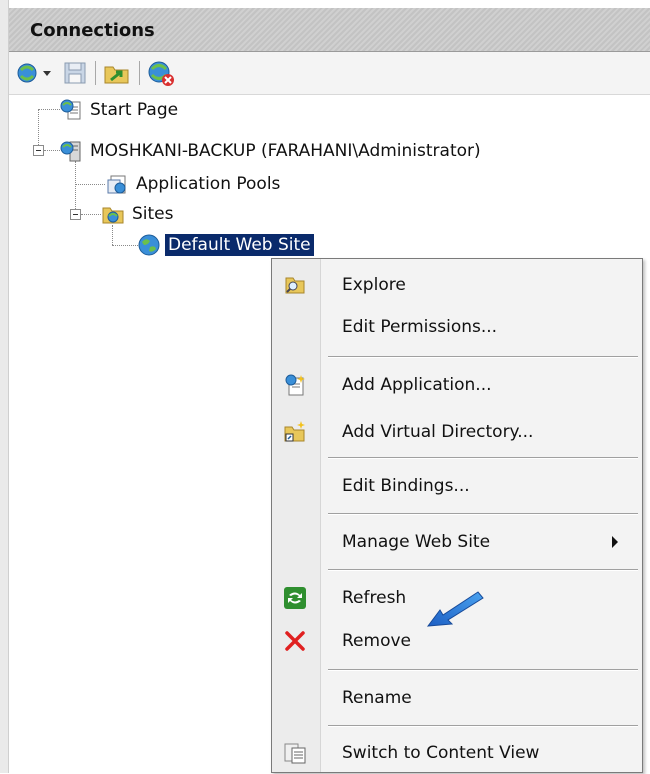  Describe the element at coordinates (295, 385) in the screenshot. I see `add-application-icon` at that location.